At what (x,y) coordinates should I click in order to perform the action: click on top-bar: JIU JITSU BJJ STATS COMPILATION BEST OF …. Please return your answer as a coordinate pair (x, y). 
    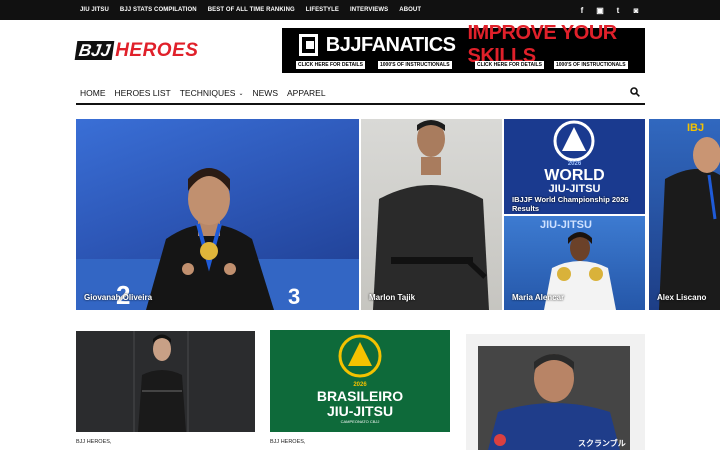
    Looking at the image, I should click on (360, 10).